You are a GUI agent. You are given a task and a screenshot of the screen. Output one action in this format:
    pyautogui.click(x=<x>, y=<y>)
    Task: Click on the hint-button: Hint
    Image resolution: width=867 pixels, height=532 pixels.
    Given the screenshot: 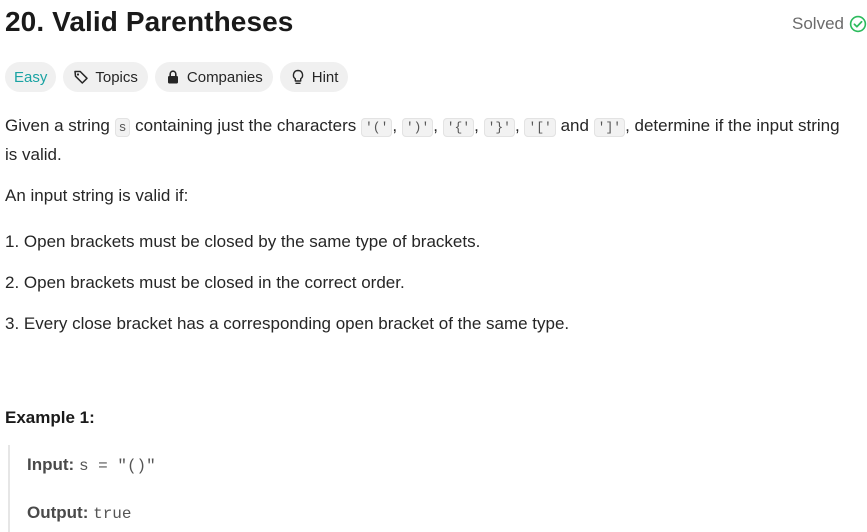 What is the action you would take?
    pyautogui.click(x=314, y=77)
    